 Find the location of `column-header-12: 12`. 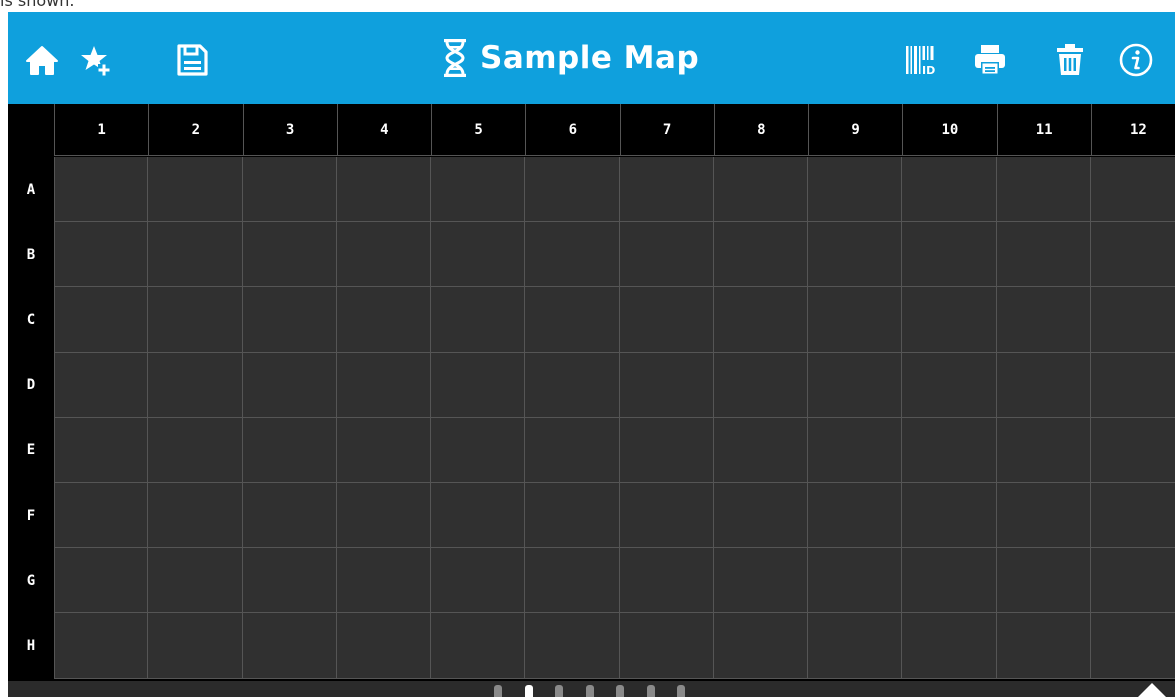

column-header-12: 12 is located at coordinates (1132, 129).